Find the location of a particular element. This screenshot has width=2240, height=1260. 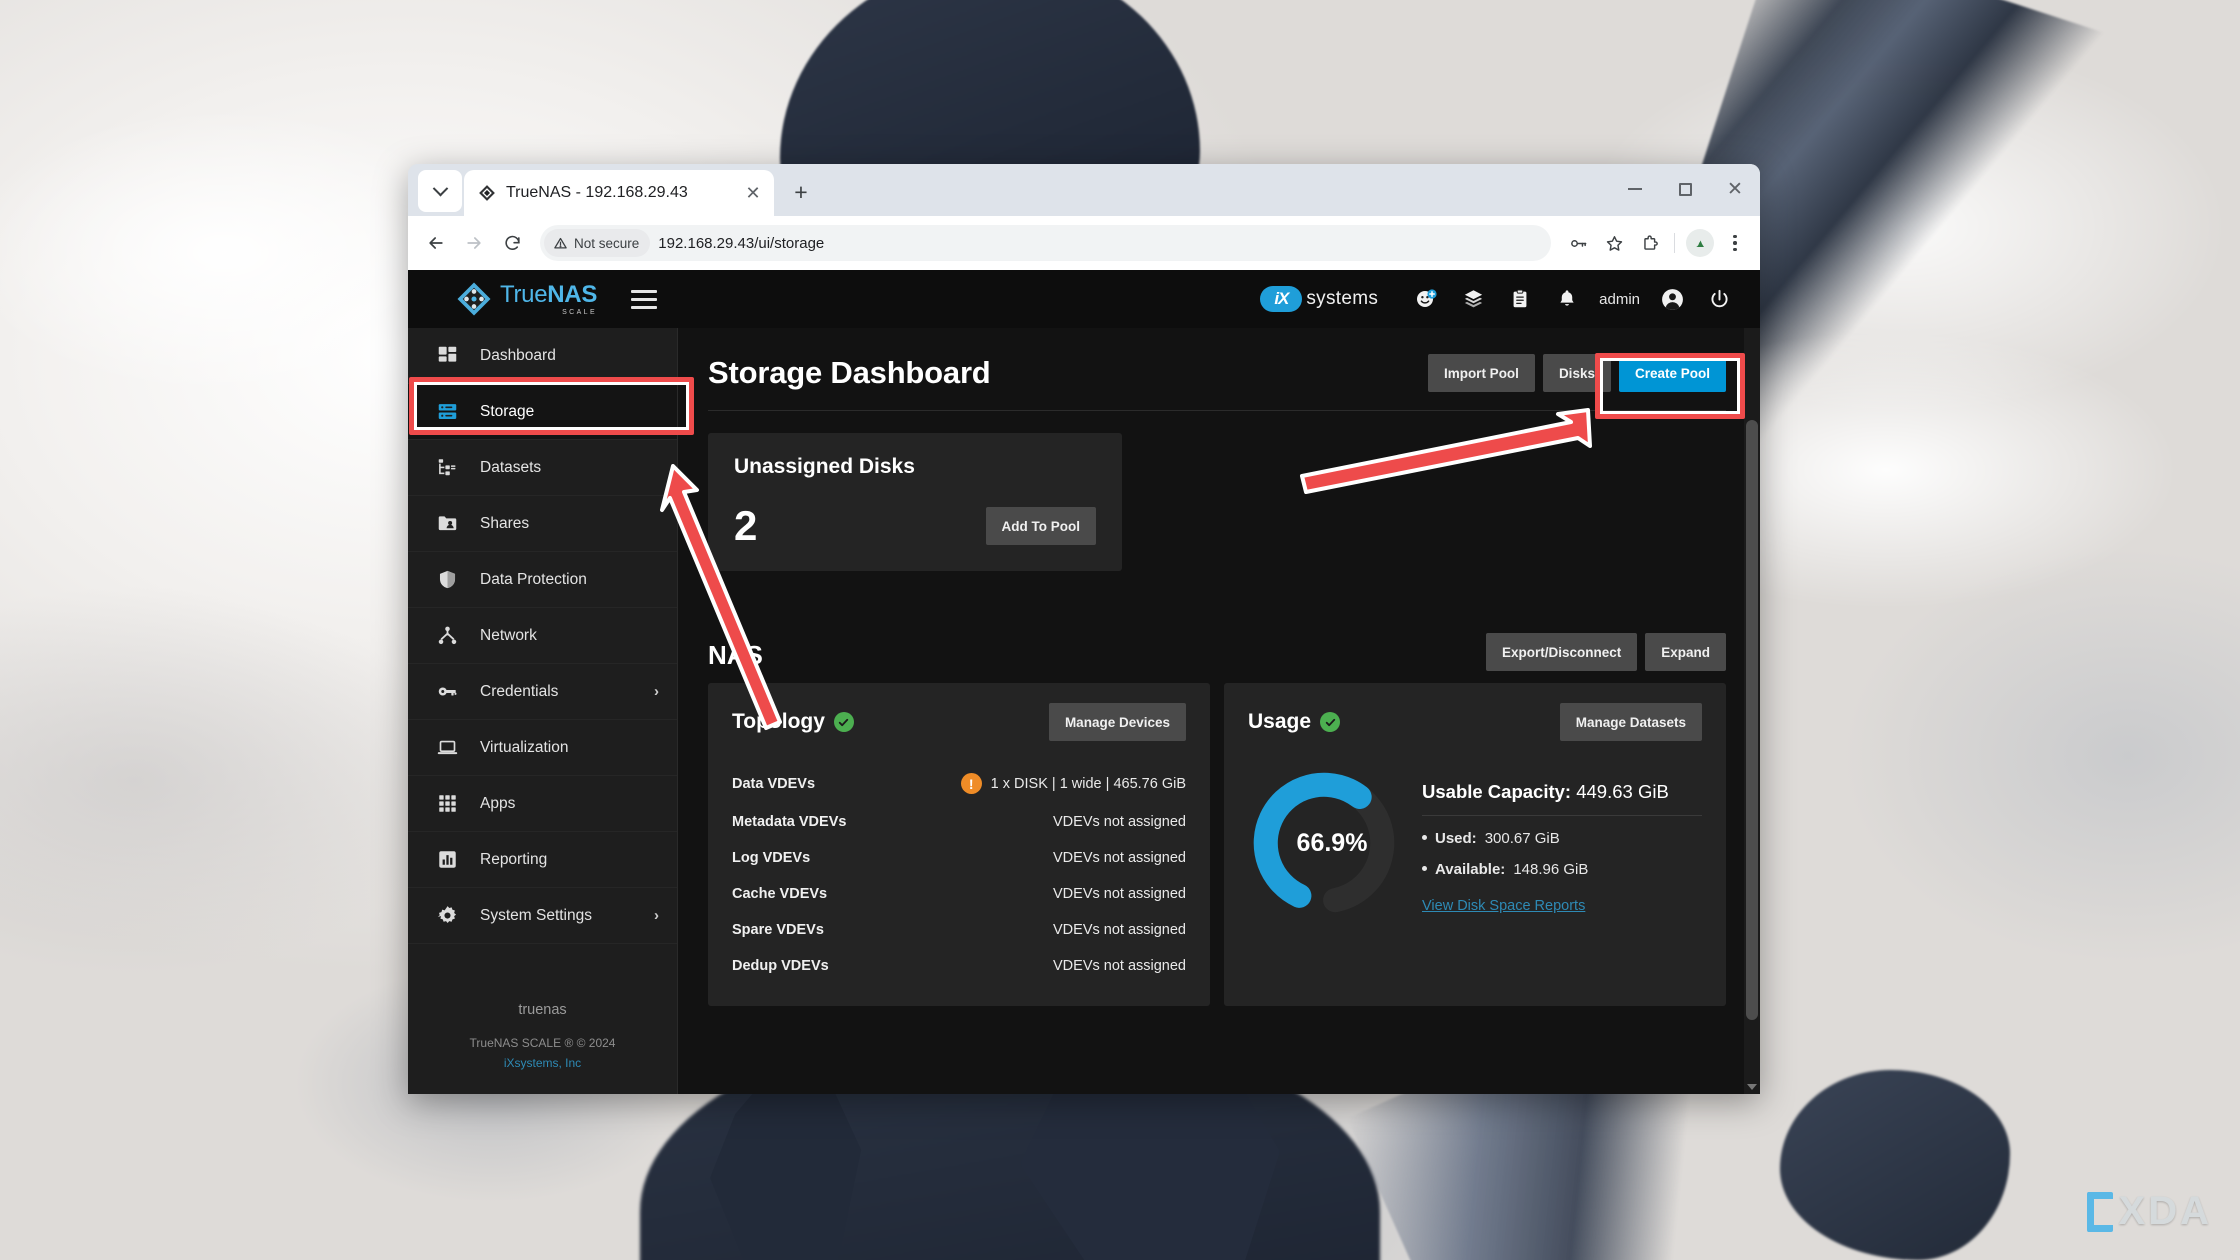

sidebar-item-credentials: Credentials › is located at coordinates (542, 692).